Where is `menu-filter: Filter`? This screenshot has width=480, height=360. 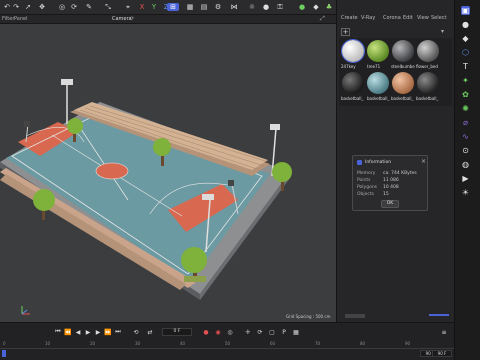
menu-filter: Filter is located at coordinates (8, 19).